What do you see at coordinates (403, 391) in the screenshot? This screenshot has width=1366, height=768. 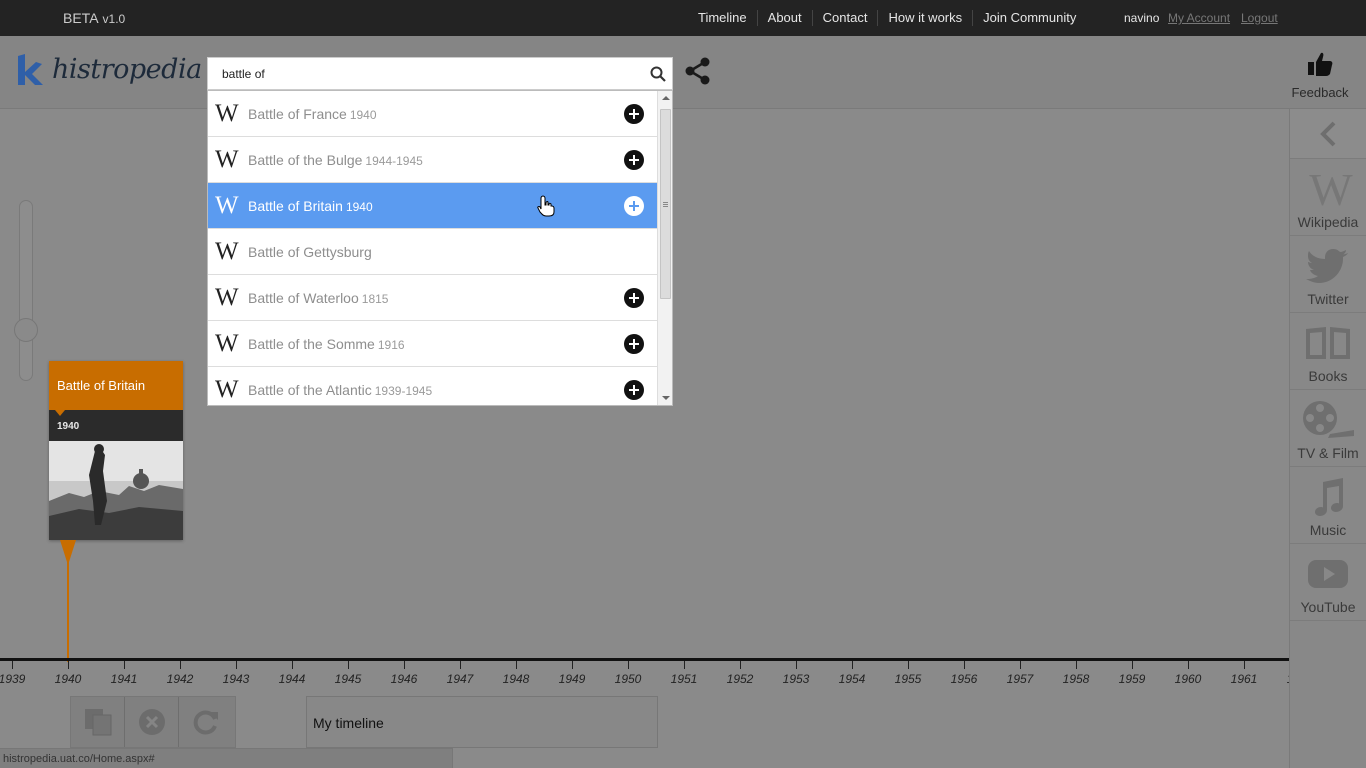 I see `search-result-year: 1939-1945` at bounding box center [403, 391].